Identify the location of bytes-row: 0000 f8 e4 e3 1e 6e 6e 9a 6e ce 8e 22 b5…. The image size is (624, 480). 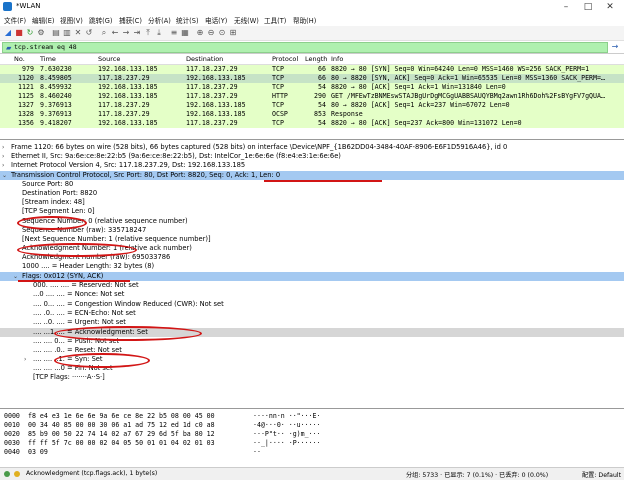
(312, 416).